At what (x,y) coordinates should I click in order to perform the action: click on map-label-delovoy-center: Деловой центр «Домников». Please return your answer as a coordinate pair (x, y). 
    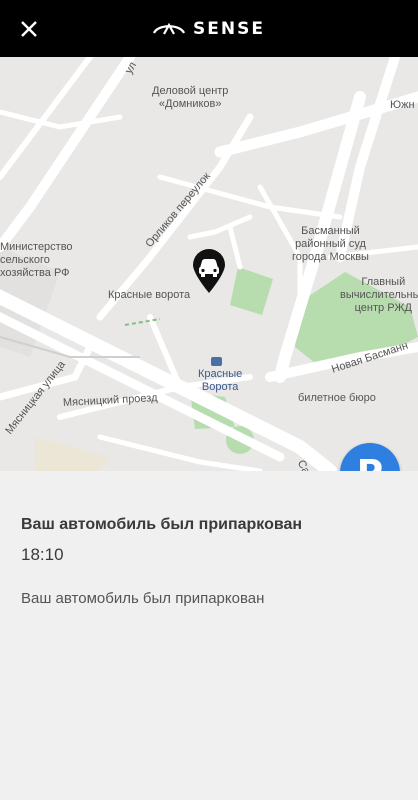
    Looking at the image, I should click on (190, 97).